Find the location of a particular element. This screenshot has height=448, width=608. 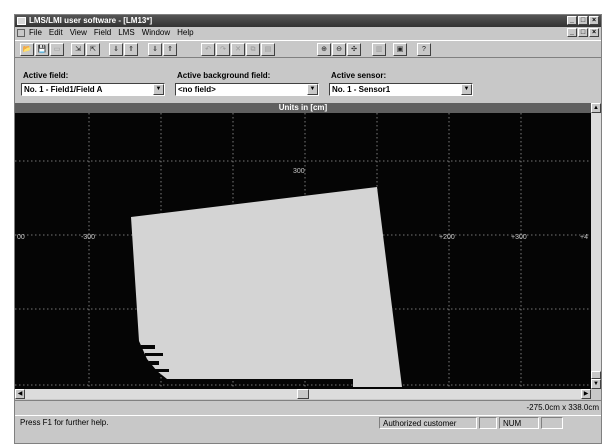

undo-icon: ↶ is located at coordinates (208, 49).